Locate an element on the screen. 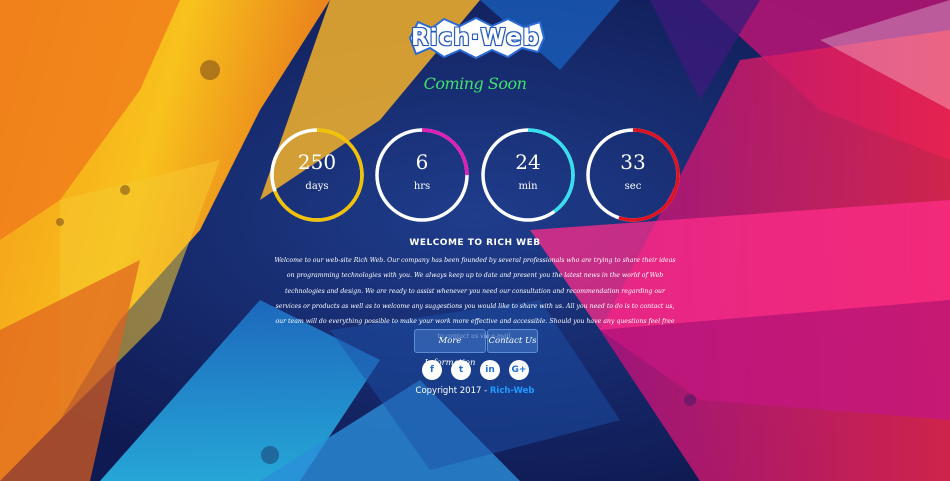 This screenshot has width=950, height=481. facebook-icon: f is located at coordinates (432, 370).